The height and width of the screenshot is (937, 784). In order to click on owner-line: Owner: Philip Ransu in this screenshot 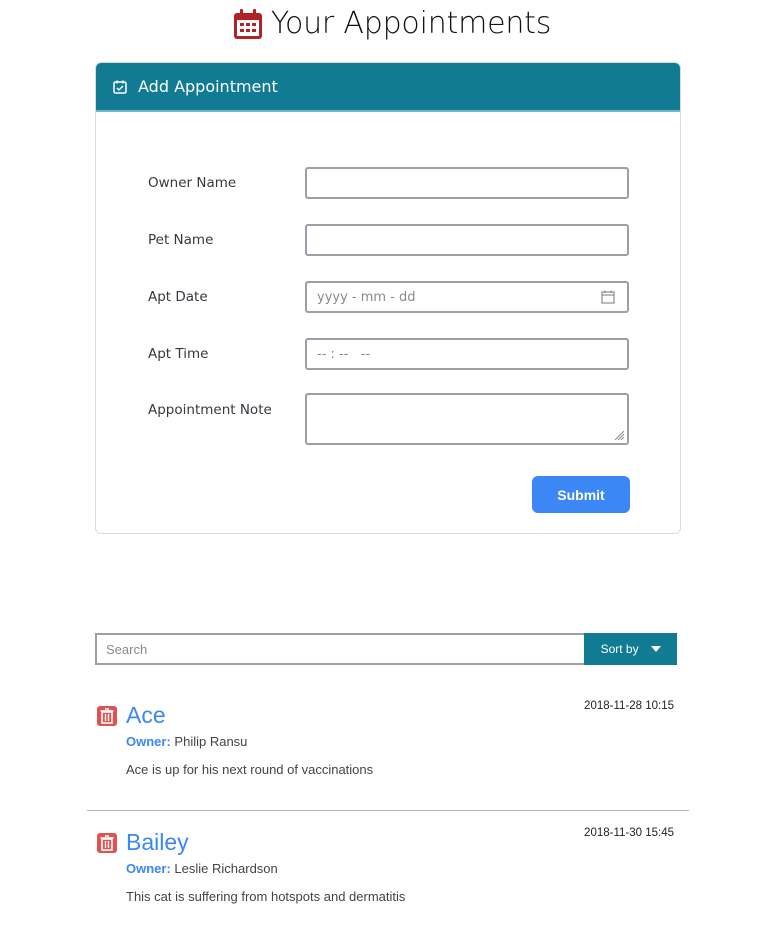, I will do `click(186, 741)`.